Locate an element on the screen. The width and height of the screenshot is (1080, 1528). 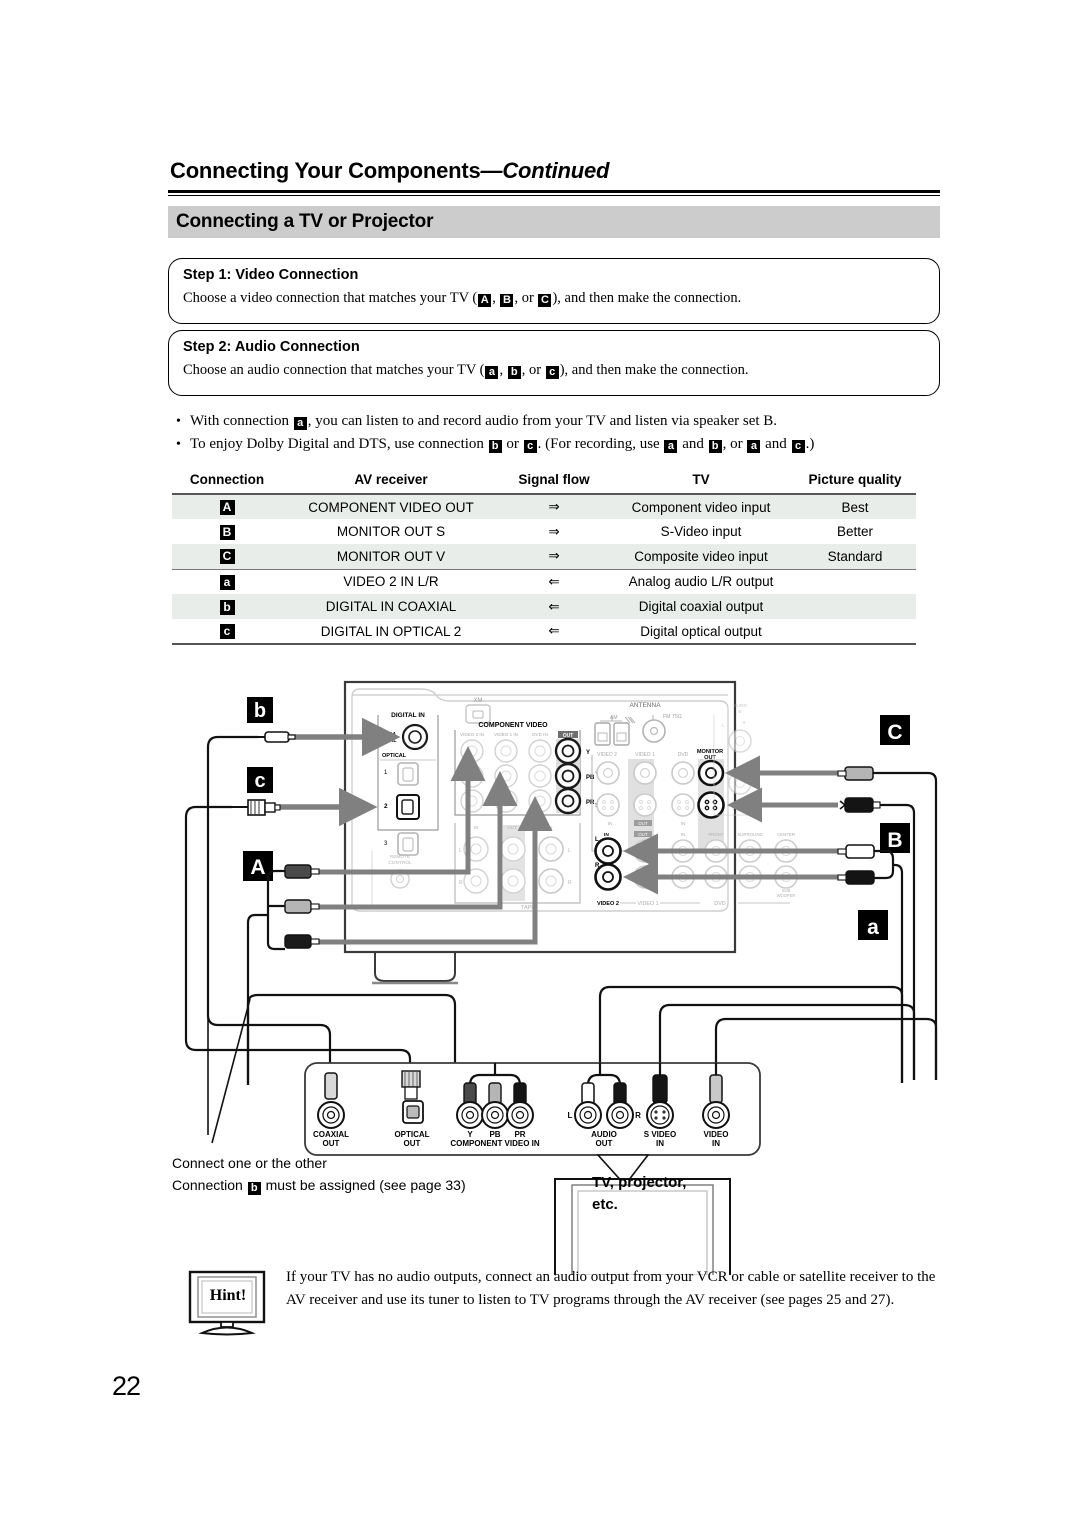
step-2-sep-1: , is located at coordinates (503, 370).